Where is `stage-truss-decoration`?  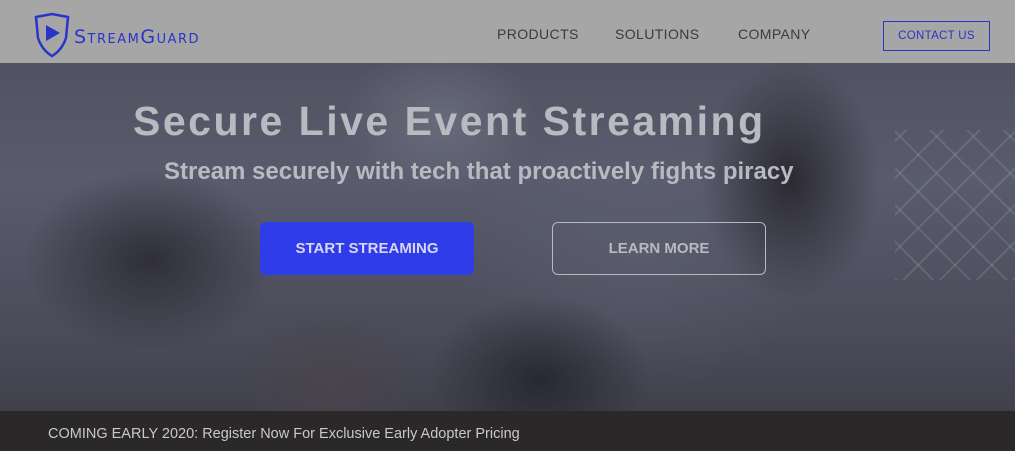 stage-truss-decoration is located at coordinates (955, 205).